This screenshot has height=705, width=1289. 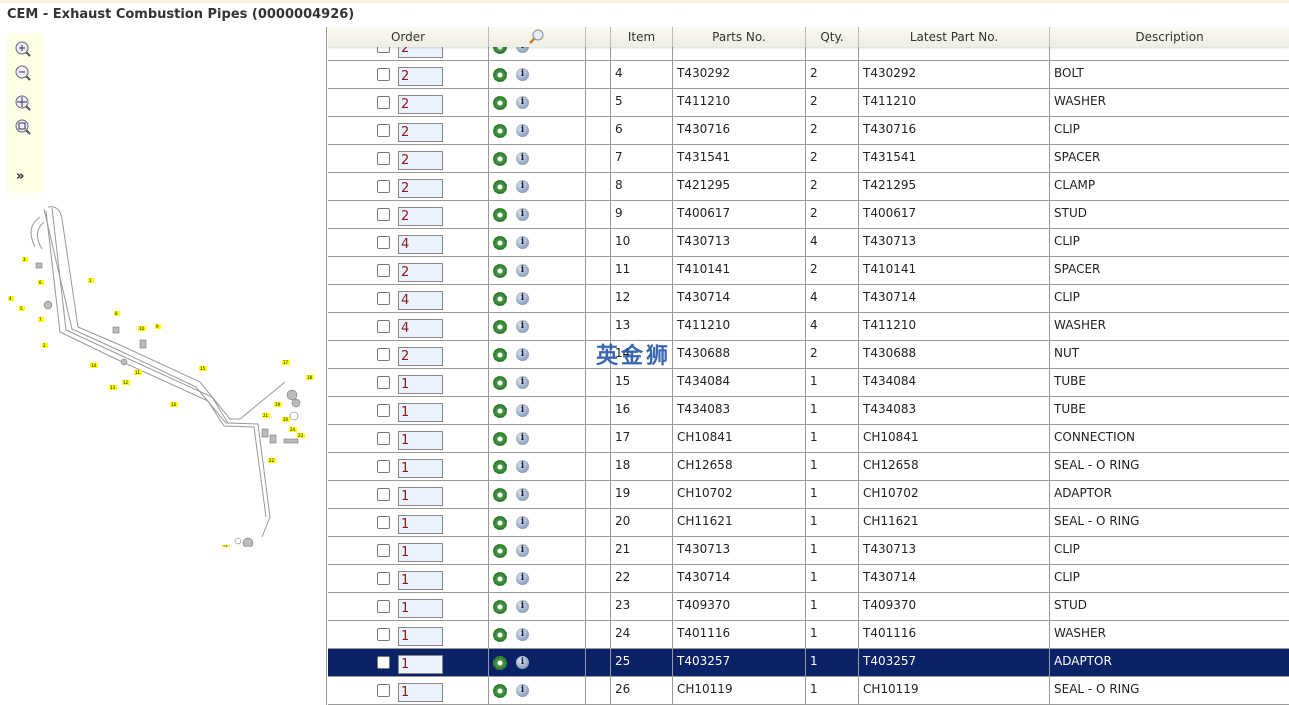 I want to click on table-row: 2 i 9 T400617 2 T400617 STUD, so click(x=808, y=215).